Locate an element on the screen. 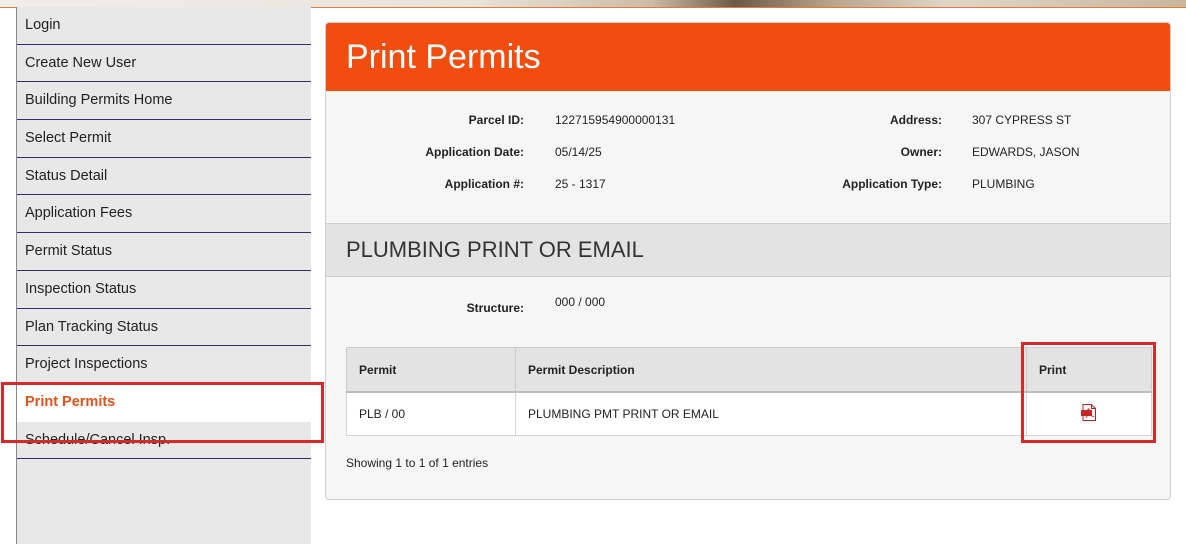 Image resolution: width=1186 pixels, height=544 pixels. table-info-footer: Showing 1 to 1 of 1 entries is located at coordinates (417, 463).